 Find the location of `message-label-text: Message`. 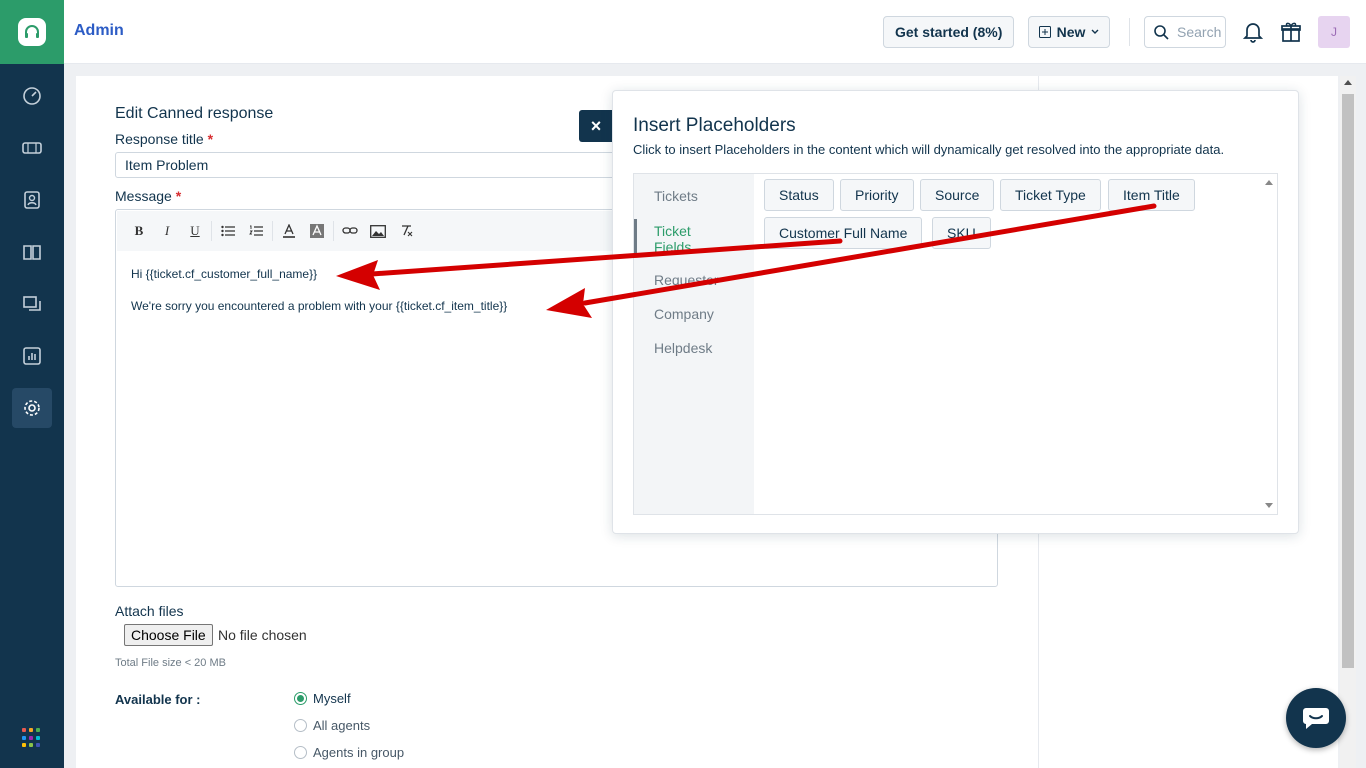

message-label-text: Message is located at coordinates (143, 196).